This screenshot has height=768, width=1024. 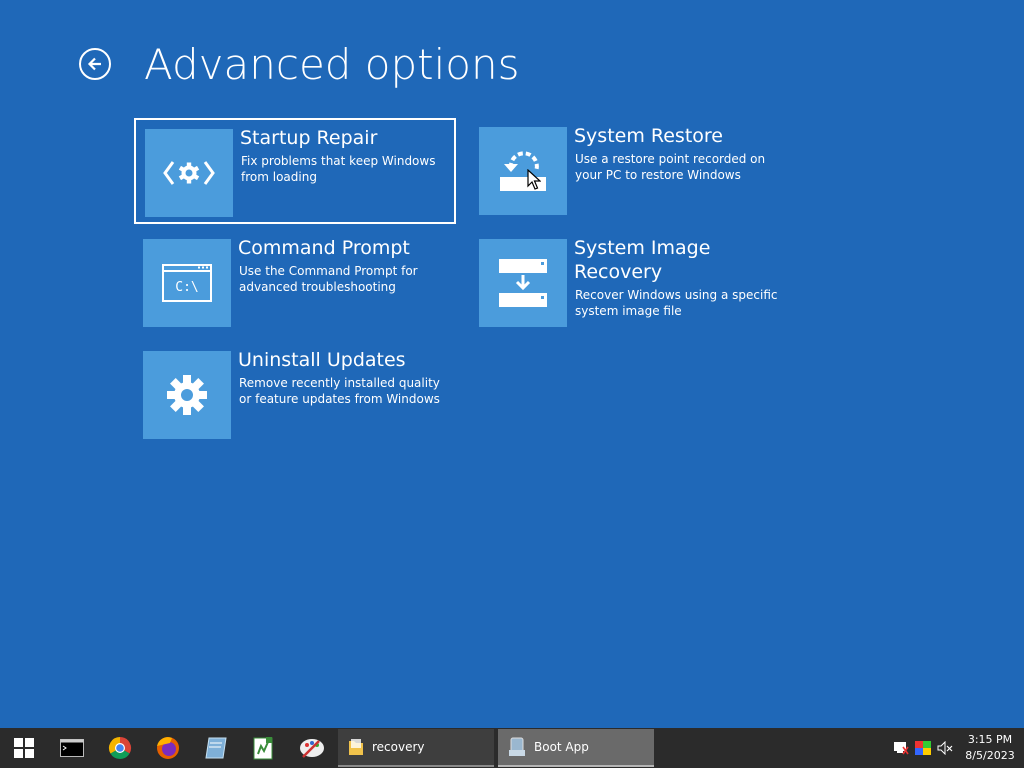 I want to click on tray-display, so click(x=923, y=748).